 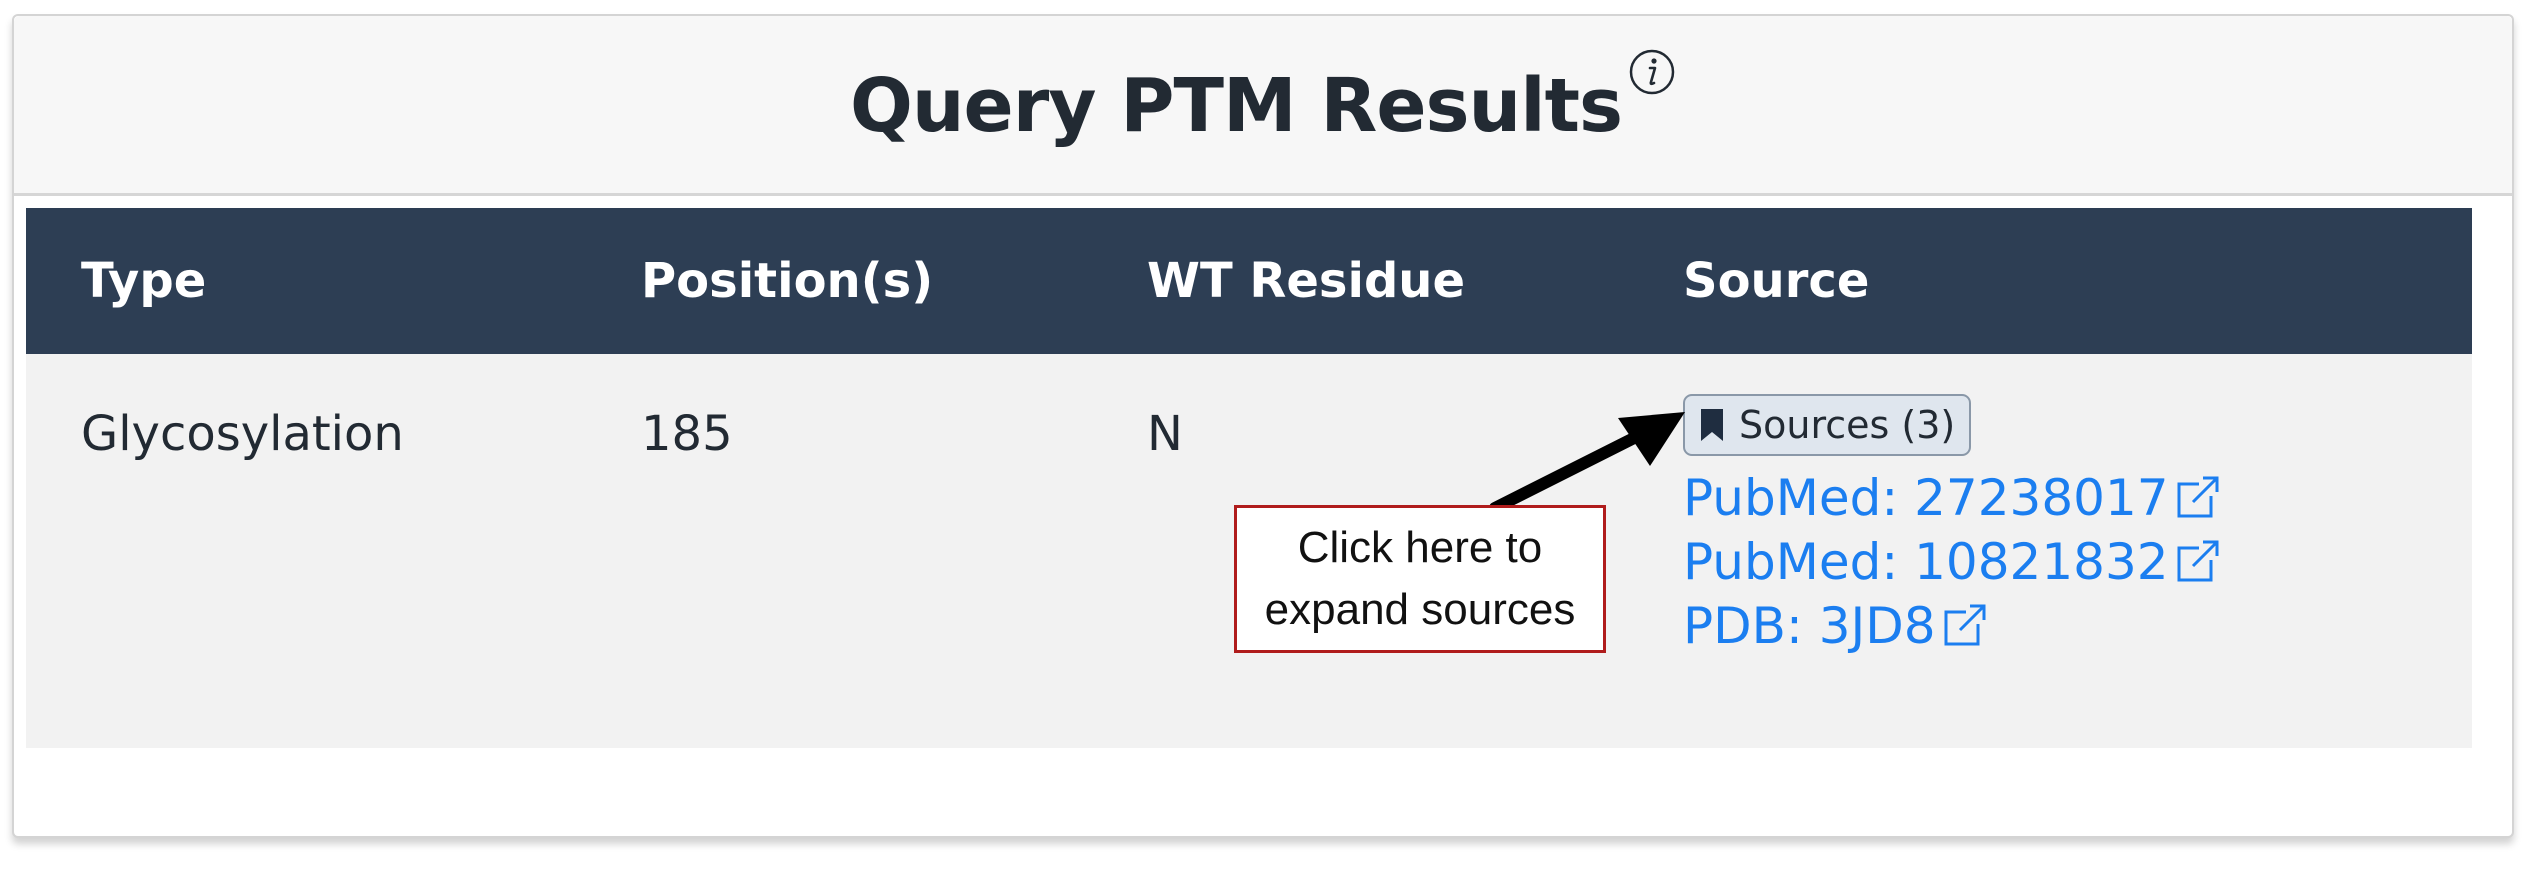 I want to click on page-title: Query PTM Results, so click(x=1236, y=106).